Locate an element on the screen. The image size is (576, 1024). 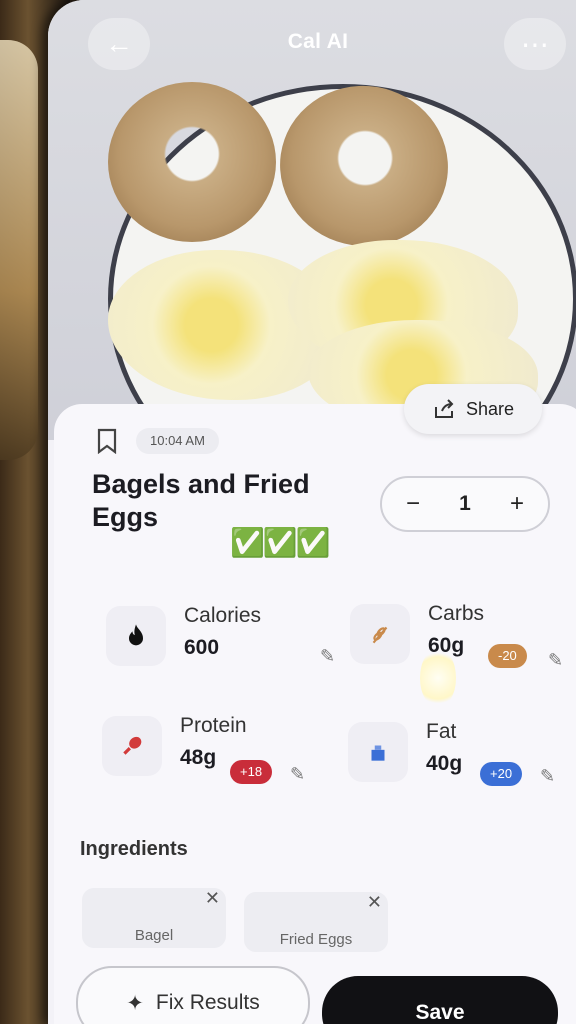
carbs-card: Carbs 60g -20 ✎ is located at coordinates (457, 641).